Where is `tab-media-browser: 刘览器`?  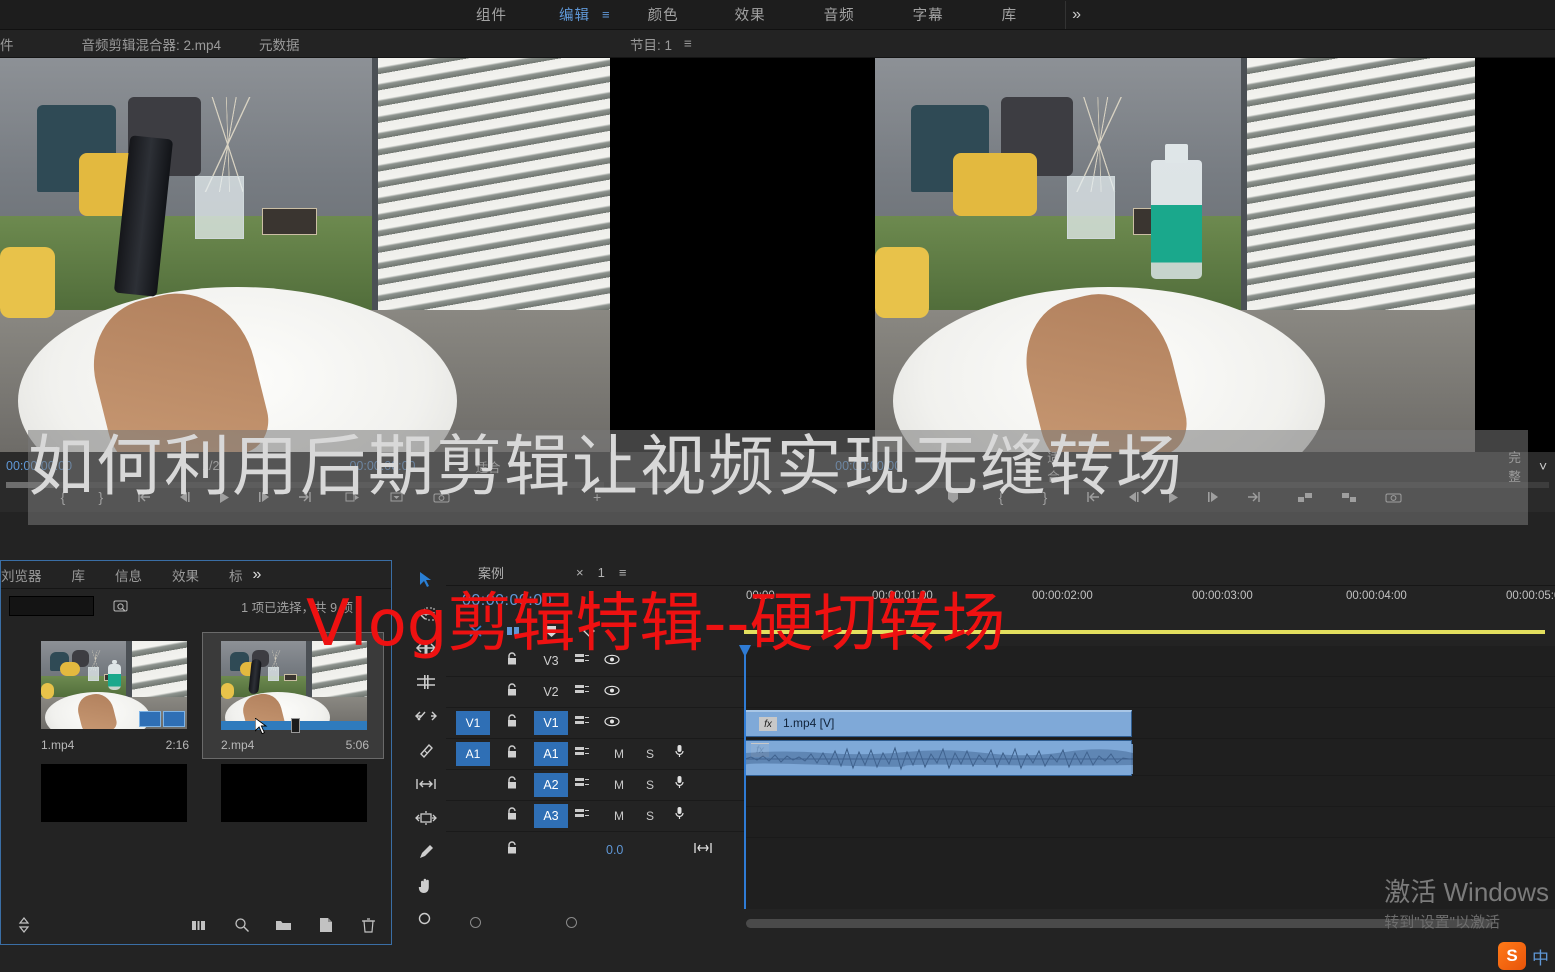
tab-media-browser: 刘览器 is located at coordinates (21, 575).